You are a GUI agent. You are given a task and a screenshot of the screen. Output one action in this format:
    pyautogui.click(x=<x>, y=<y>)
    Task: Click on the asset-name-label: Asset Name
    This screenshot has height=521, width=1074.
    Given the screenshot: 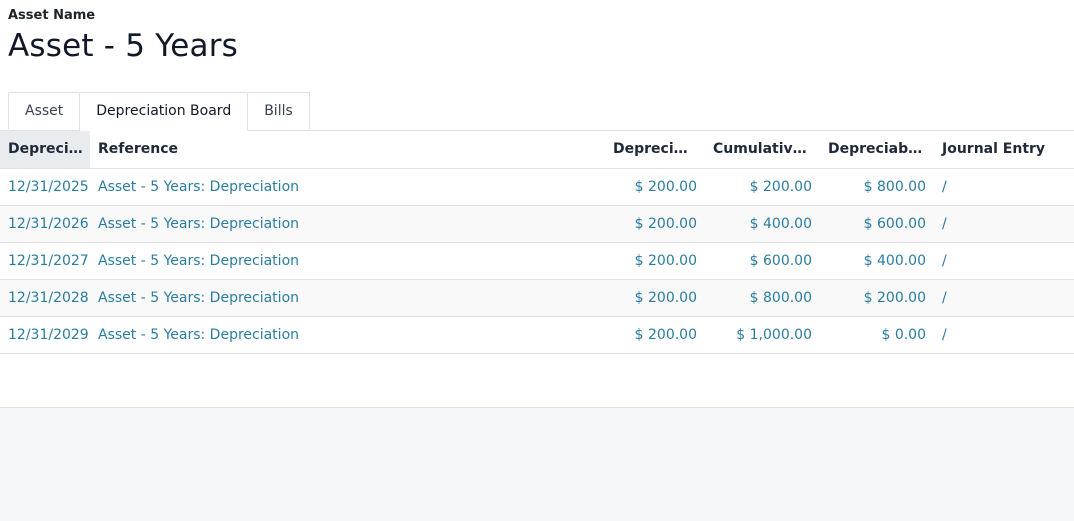 What is the action you would take?
    pyautogui.click(x=52, y=15)
    